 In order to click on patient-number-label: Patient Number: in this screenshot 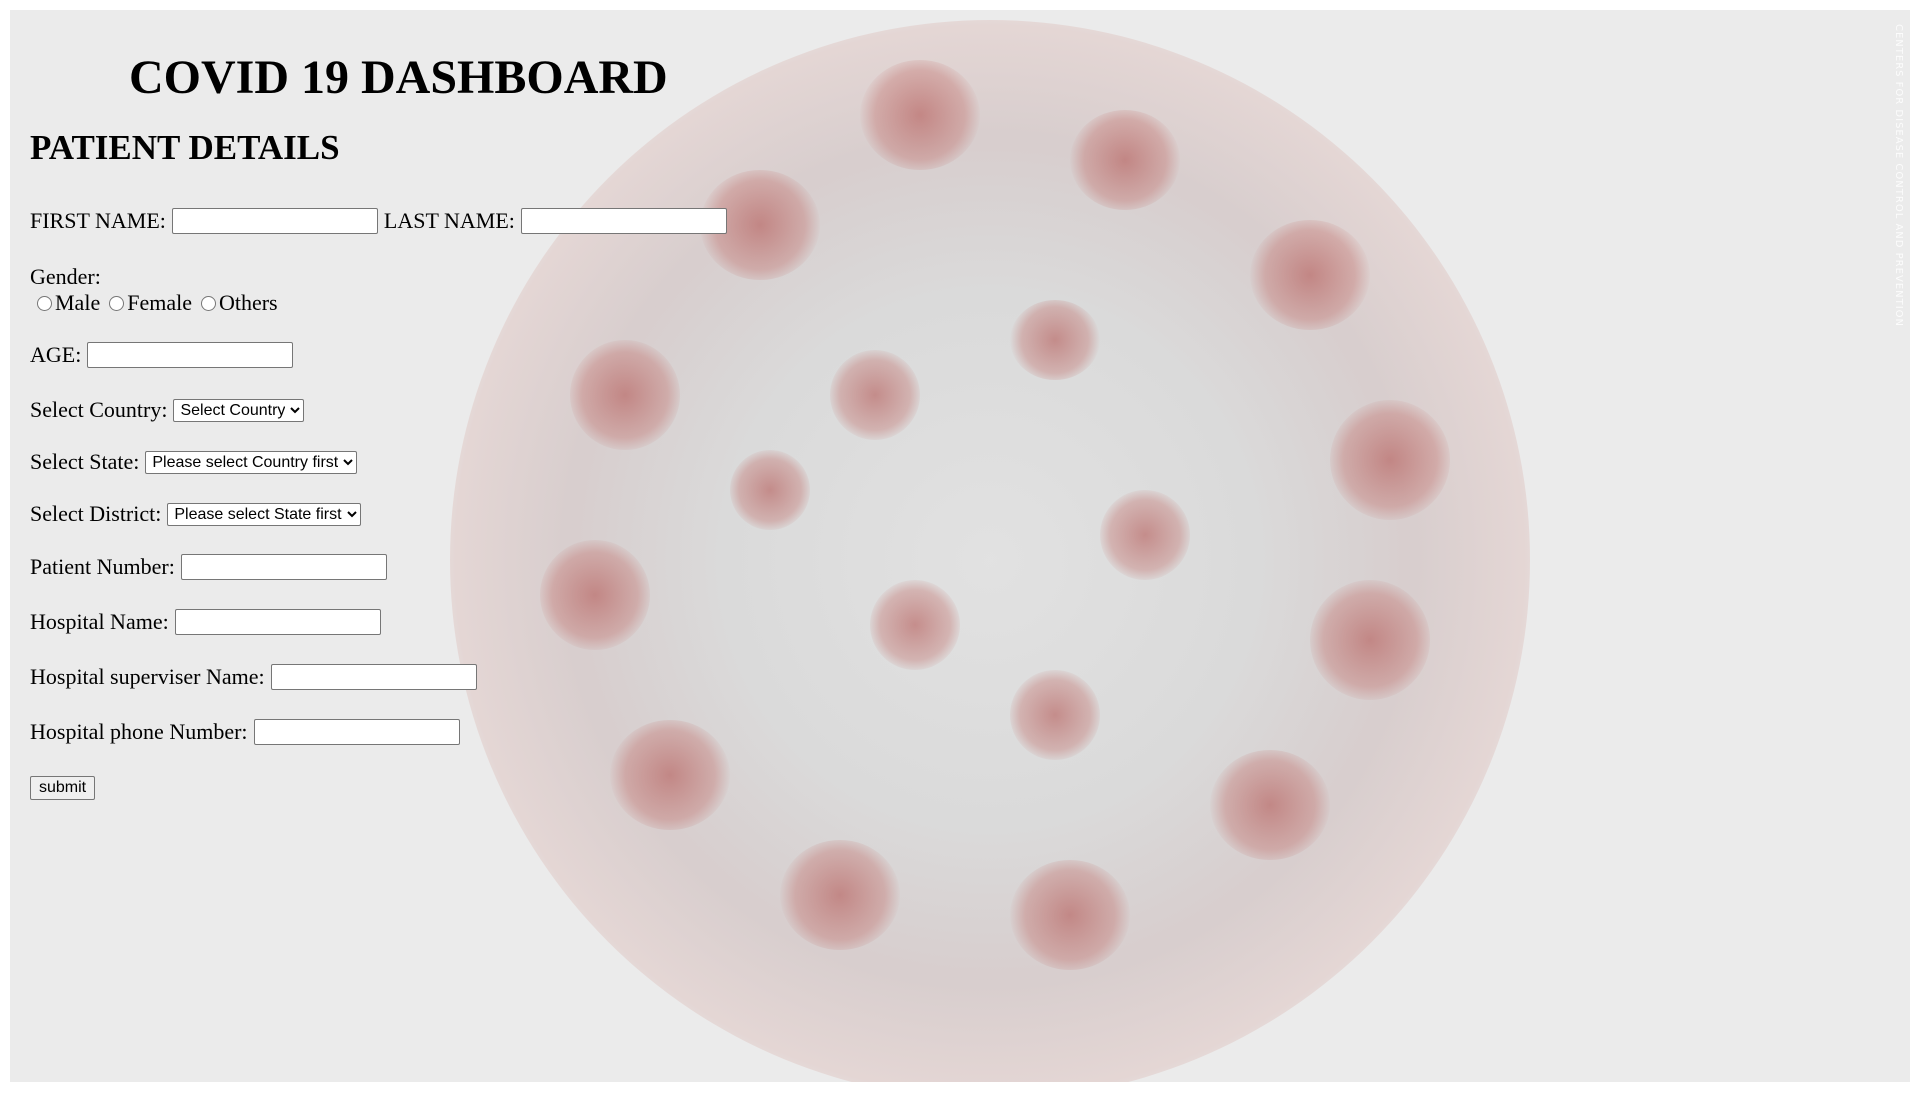, I will do `click(102, 566)`.